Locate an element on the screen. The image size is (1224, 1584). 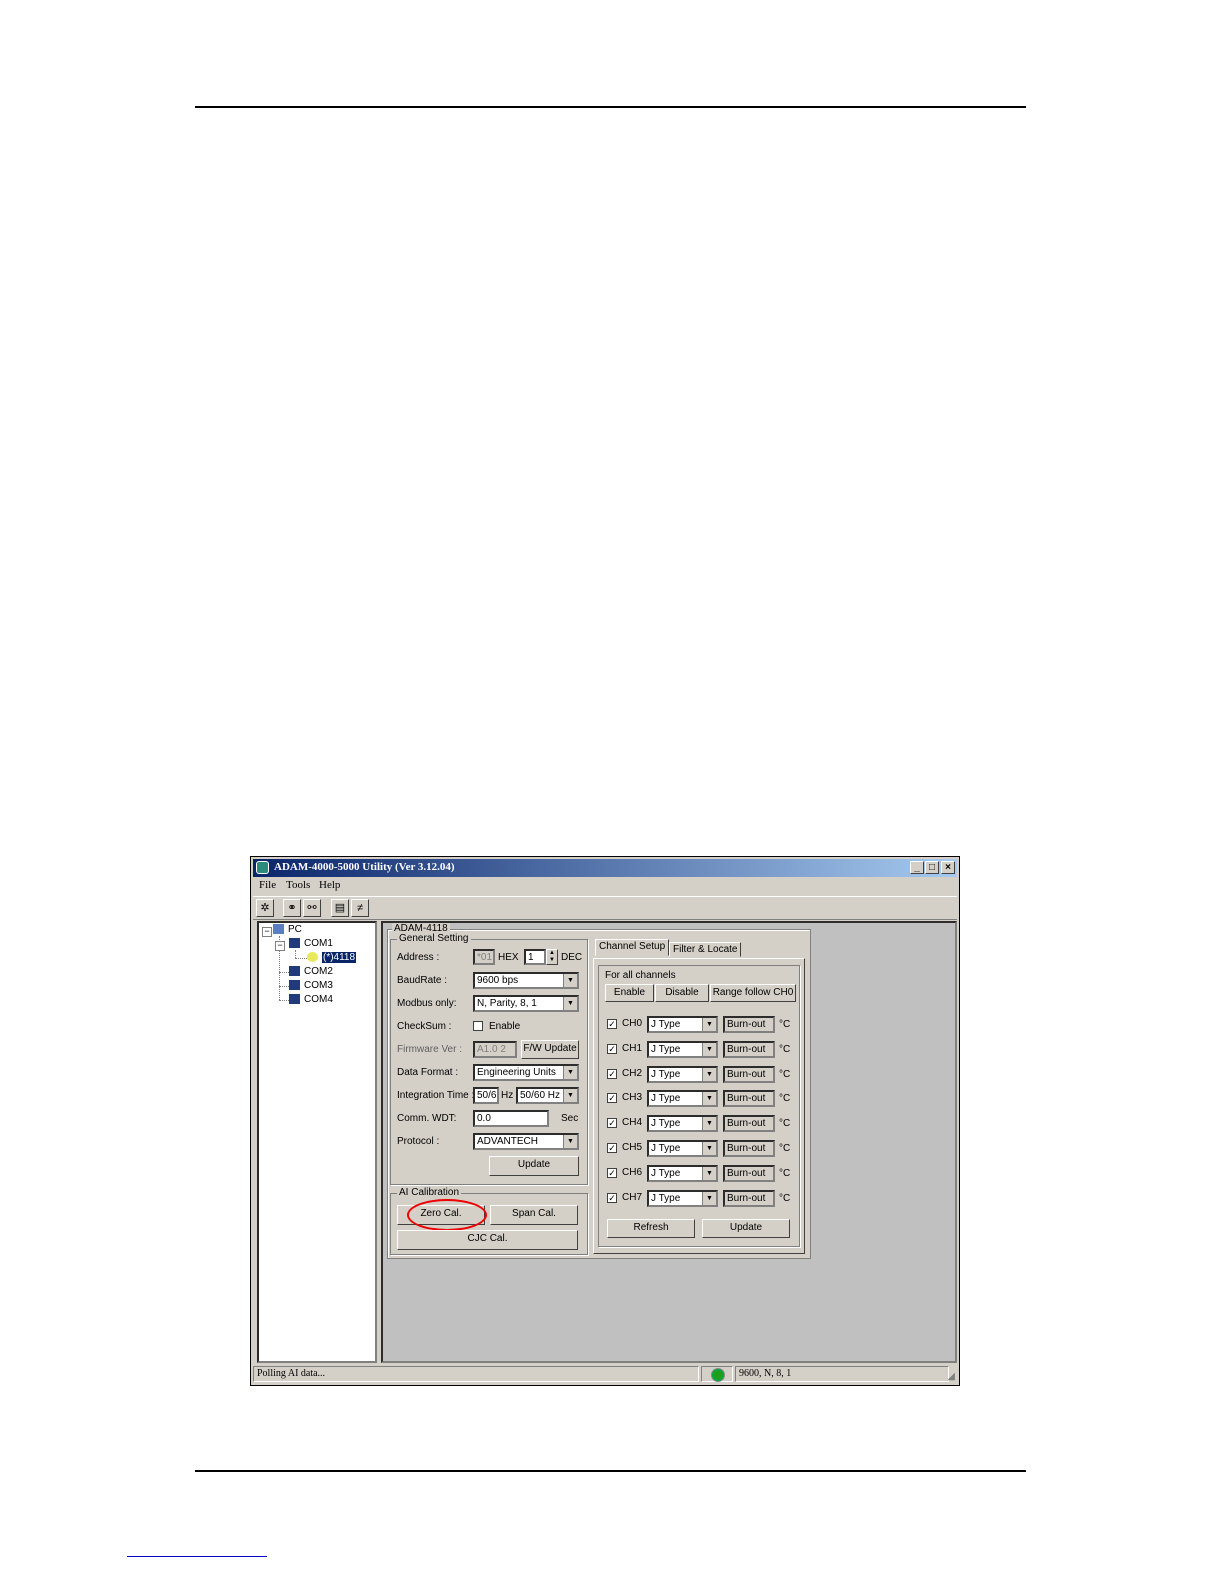
firmware-label: Firmware Ver : is located at coordinates (430, 1049).